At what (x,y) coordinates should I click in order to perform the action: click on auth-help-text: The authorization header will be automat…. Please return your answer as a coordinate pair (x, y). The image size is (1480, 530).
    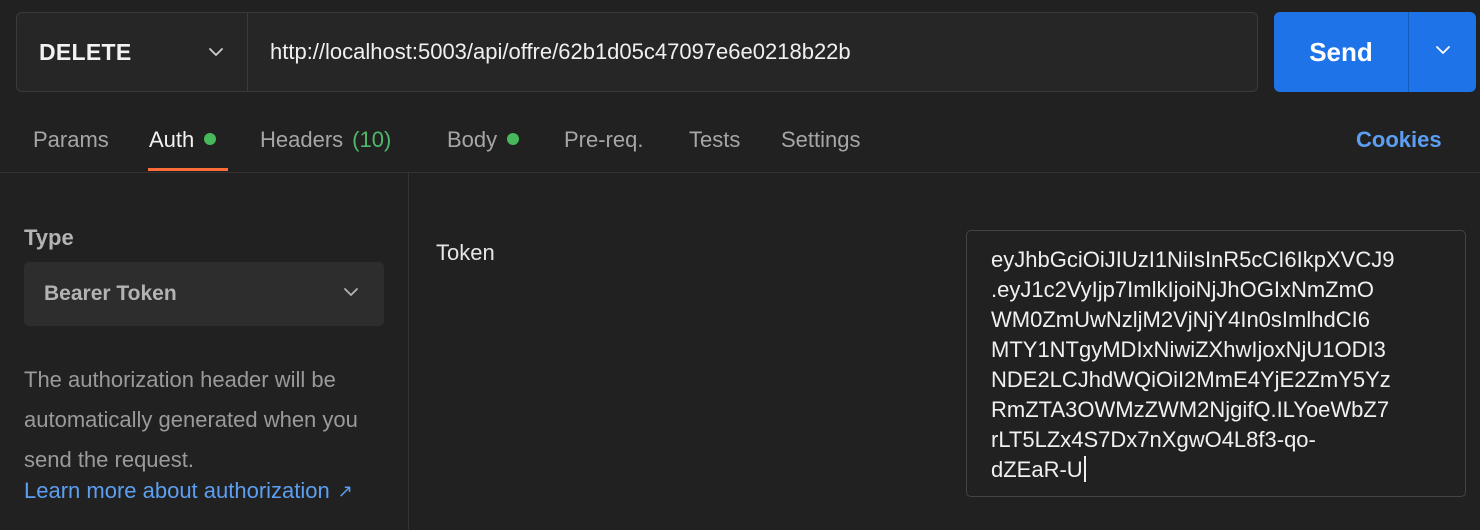
    Looking at the image, I should click on (191, 419).